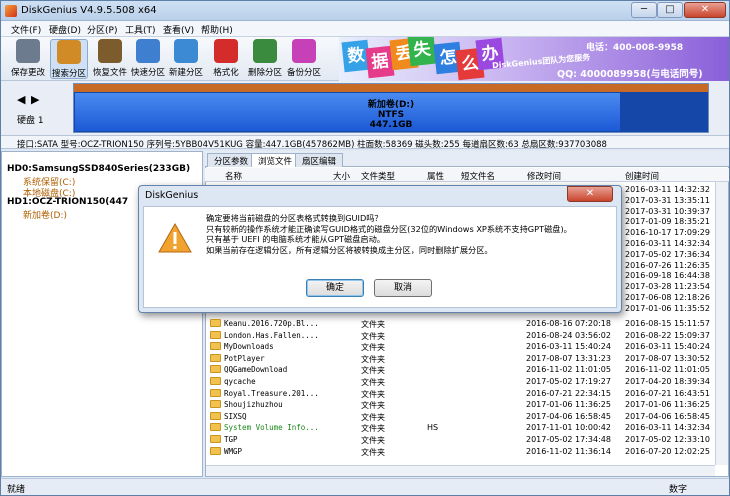 Image resolution: width=730 pixels, height=496 pixels. What do you see at coordinates (667, 211) in the screenshot?
I see `created-date-cell: 2017-03-31 10:39:37` at bounding box center [667, 211].